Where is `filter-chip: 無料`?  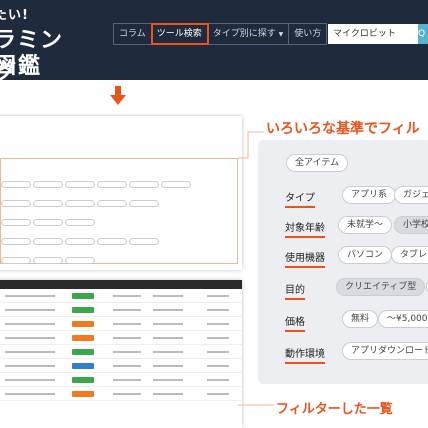
filter-chip: 無料 is located at coordinates (360, 319).